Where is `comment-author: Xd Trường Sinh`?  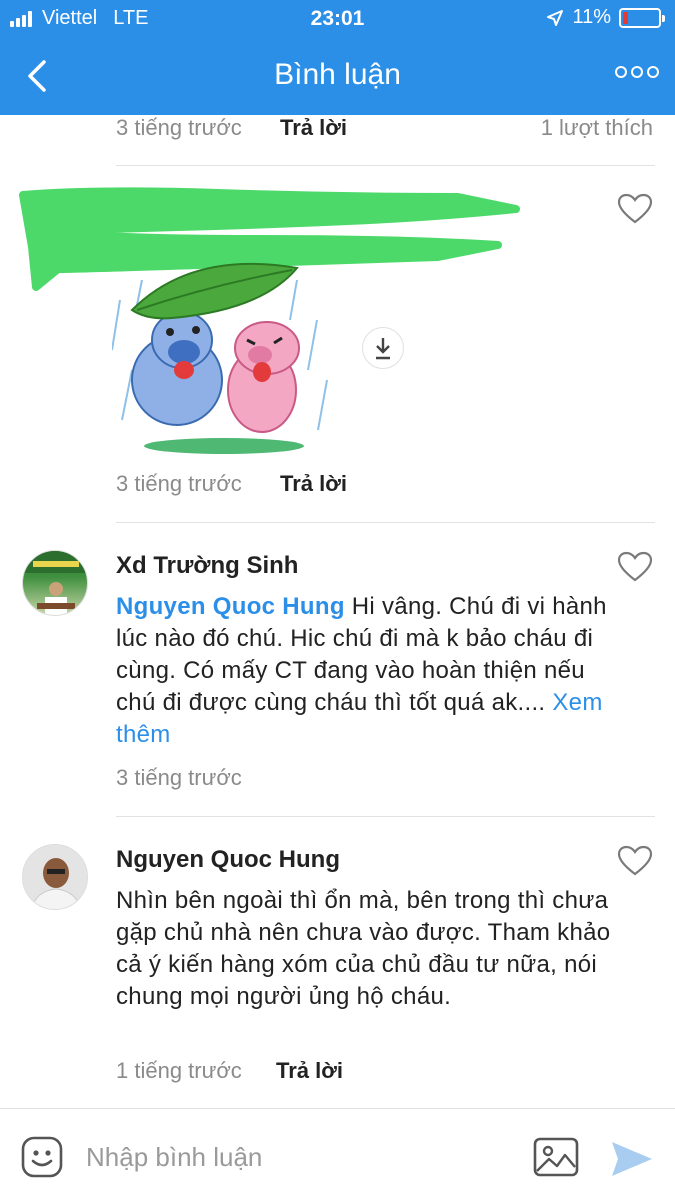
comment-author: Xd Trường Sinh is located at coordinates (207, 566).